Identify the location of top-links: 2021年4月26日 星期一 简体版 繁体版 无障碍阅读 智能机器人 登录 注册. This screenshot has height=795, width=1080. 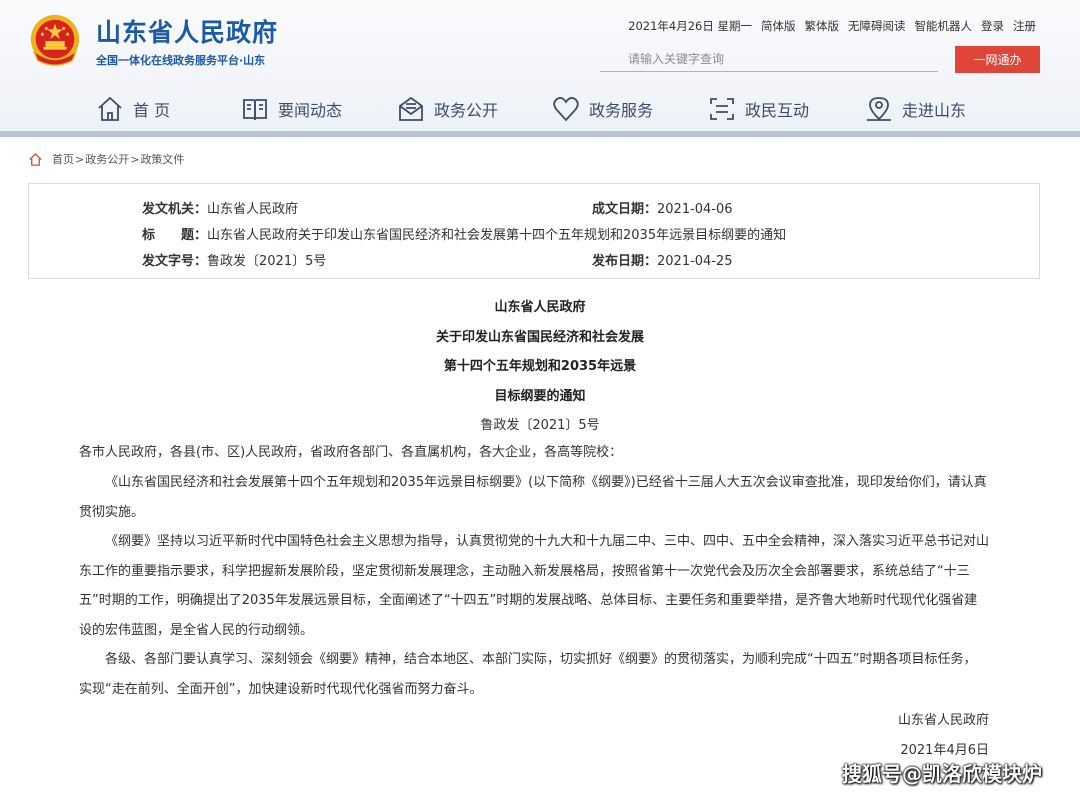
(832, 26).